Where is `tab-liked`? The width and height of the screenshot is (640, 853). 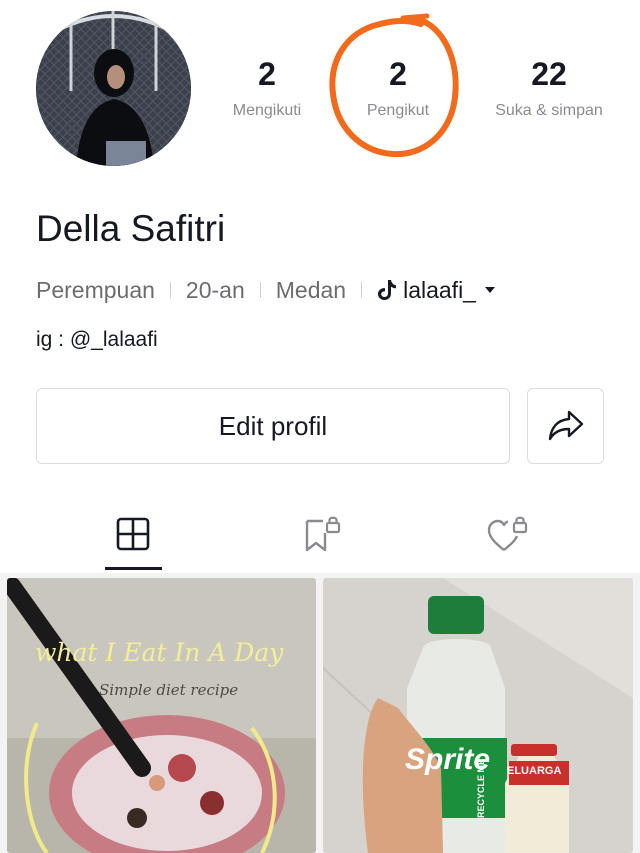
tab-liked is located at coordinates (507, 534).